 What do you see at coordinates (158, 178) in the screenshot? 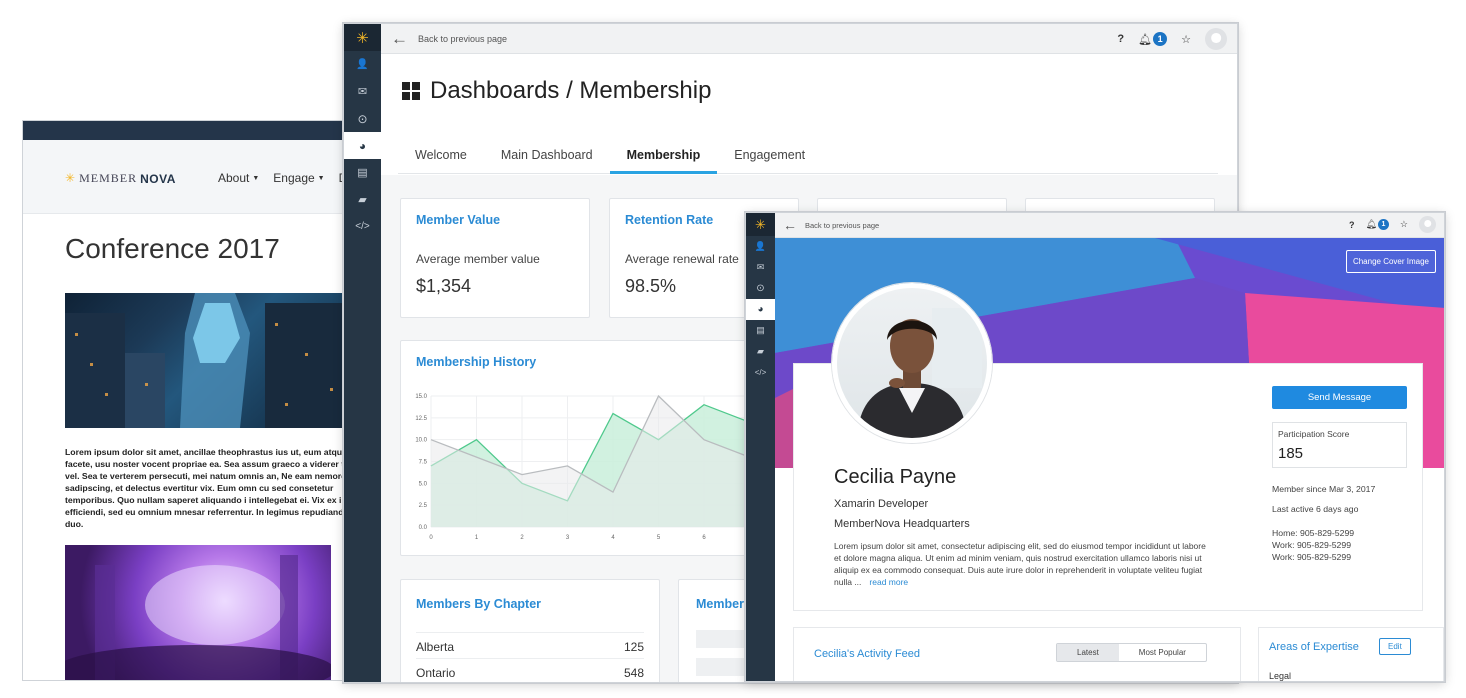
I see `logo-text-bold: NOVA` at bounding box center [158, 178].